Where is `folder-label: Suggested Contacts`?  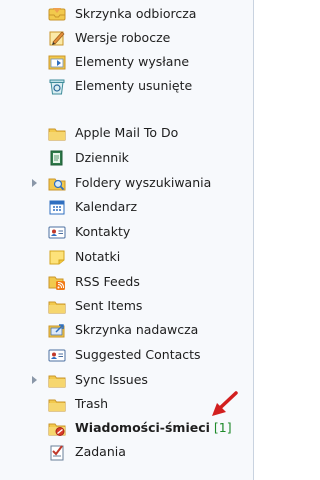 folder-label: Suggested Contacts is located at coordinates (138, 354).